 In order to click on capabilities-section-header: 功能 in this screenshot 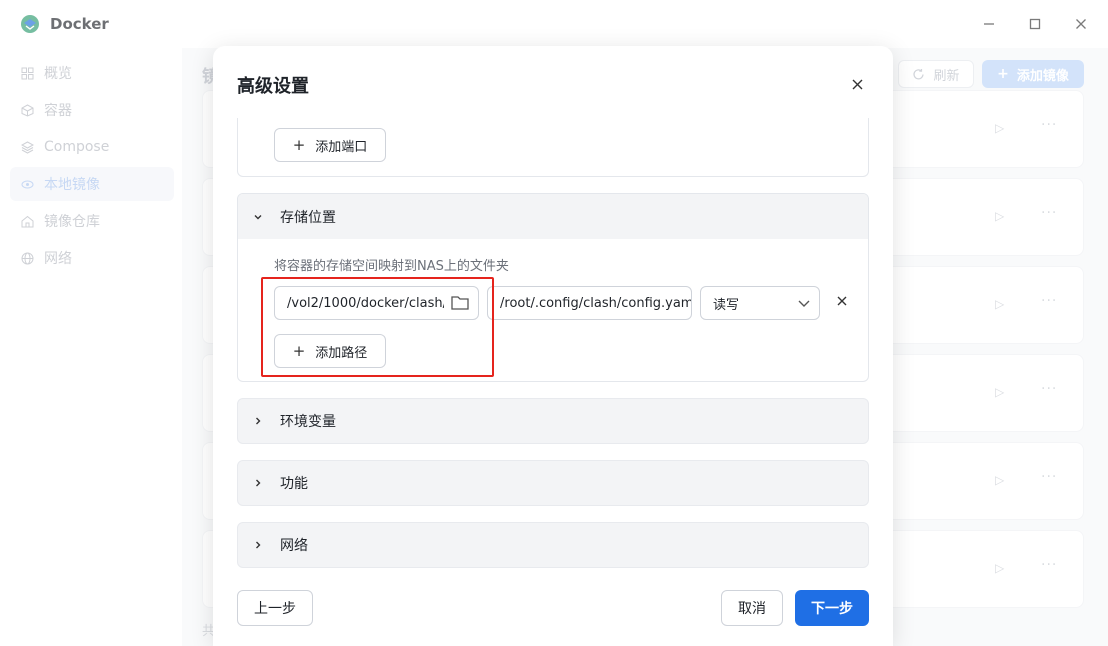, I will do `click(553, 483)`.